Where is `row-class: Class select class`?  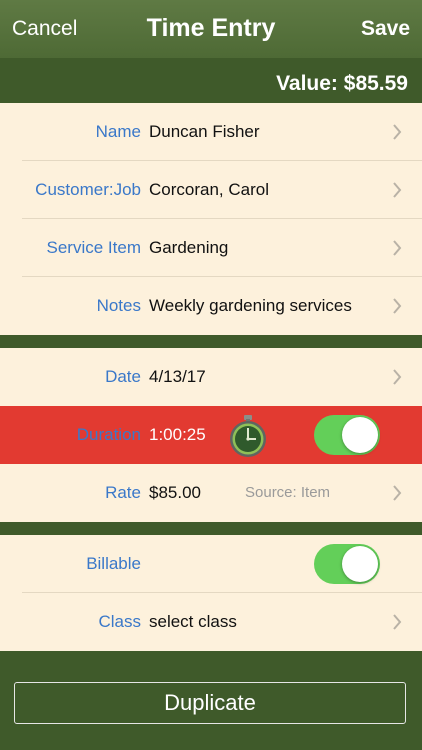
row-class: Class select class is located at coordinates (211, 622).